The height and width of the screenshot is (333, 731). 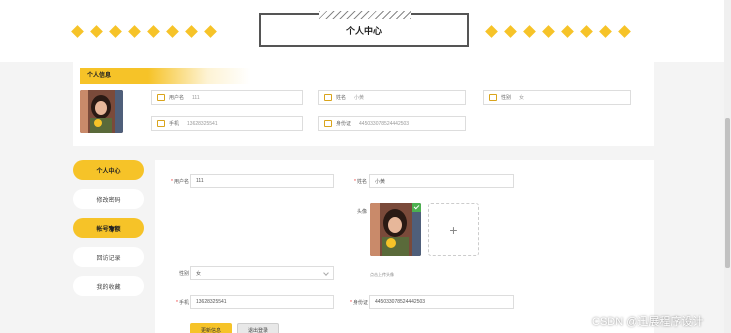 What do you see at coordinates (558, 31) in the screenshot?
I see `header-decoration-right` at bounding box center [558, 31].